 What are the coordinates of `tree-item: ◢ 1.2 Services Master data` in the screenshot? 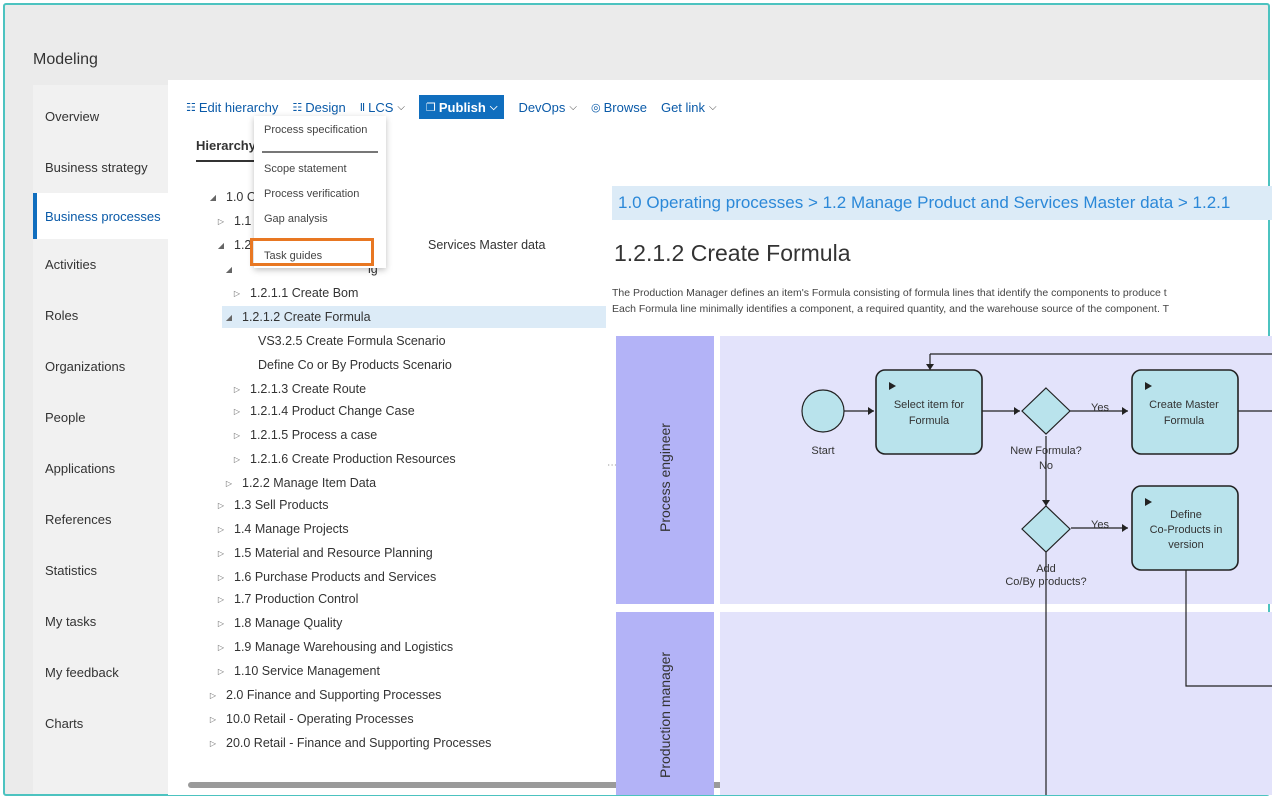 It's located at (380, 245).